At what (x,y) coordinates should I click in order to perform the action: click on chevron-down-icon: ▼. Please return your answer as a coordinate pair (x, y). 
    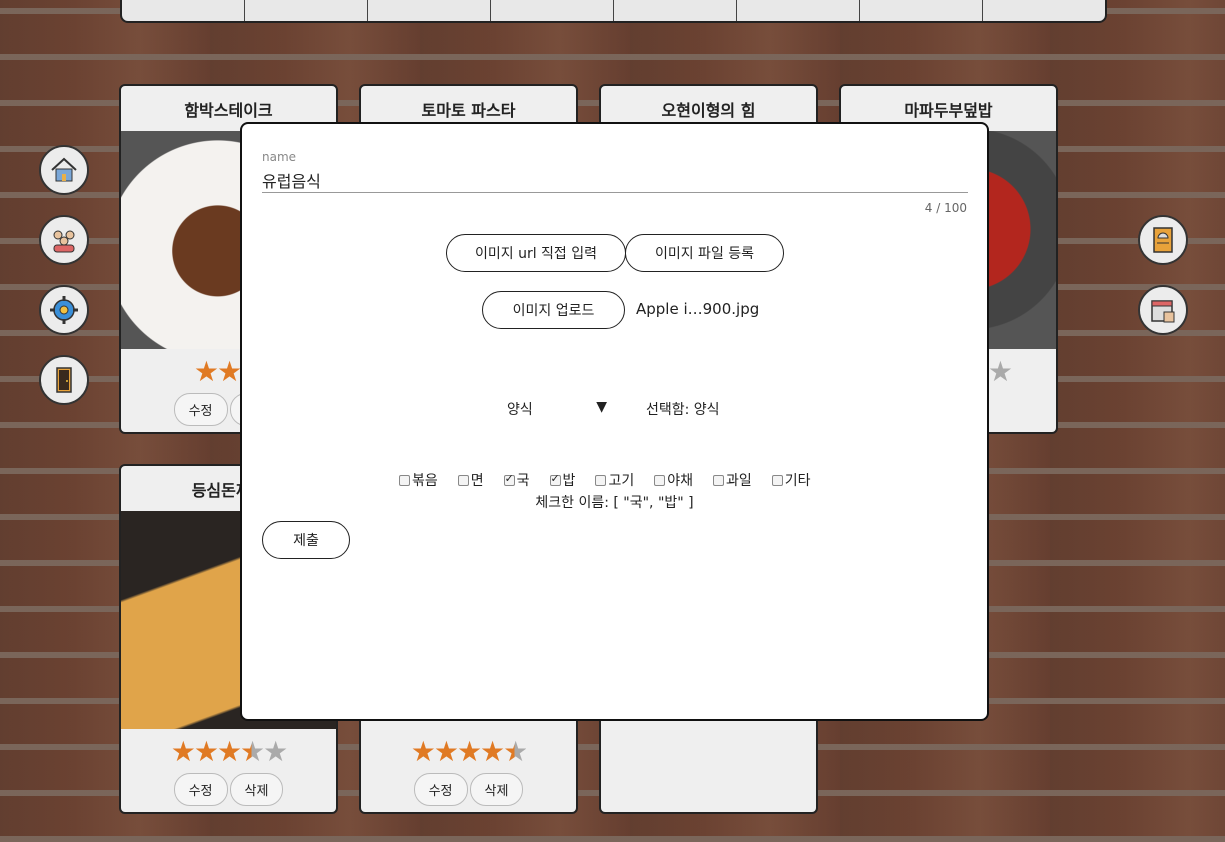
    Looking at the image, I should click on (601, 407).